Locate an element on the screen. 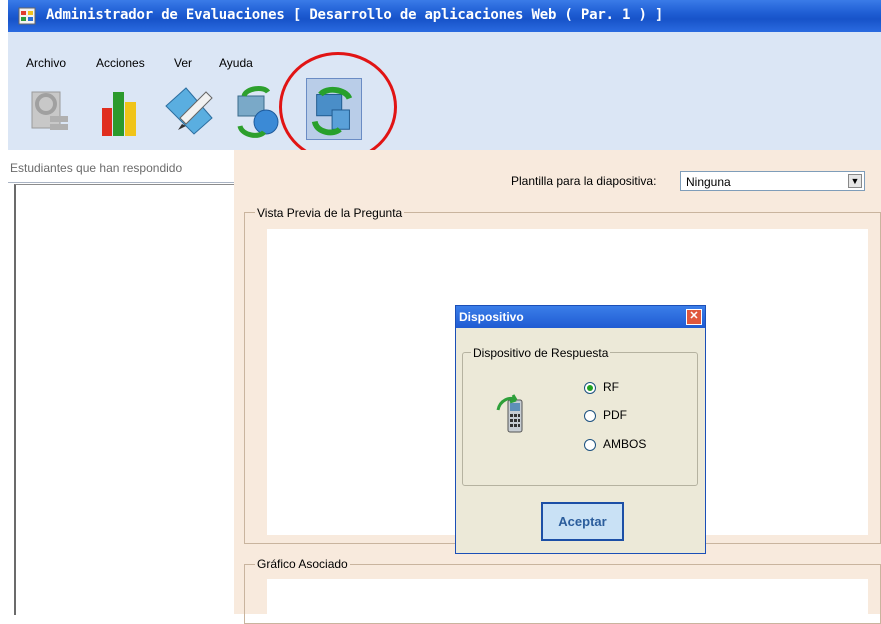 The height and width of the screenshot is (624, 881). dialog-titlebar: Dispositivo ✕ is located at coordinates (580, 317).